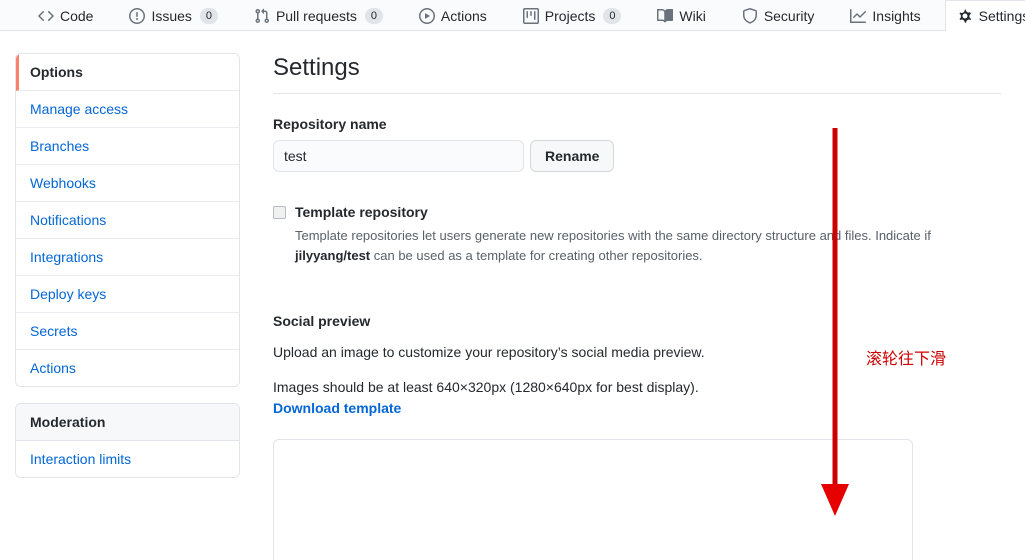  I want to click on sidebar-item-integrations-label: Integrations, so click(67, 257).